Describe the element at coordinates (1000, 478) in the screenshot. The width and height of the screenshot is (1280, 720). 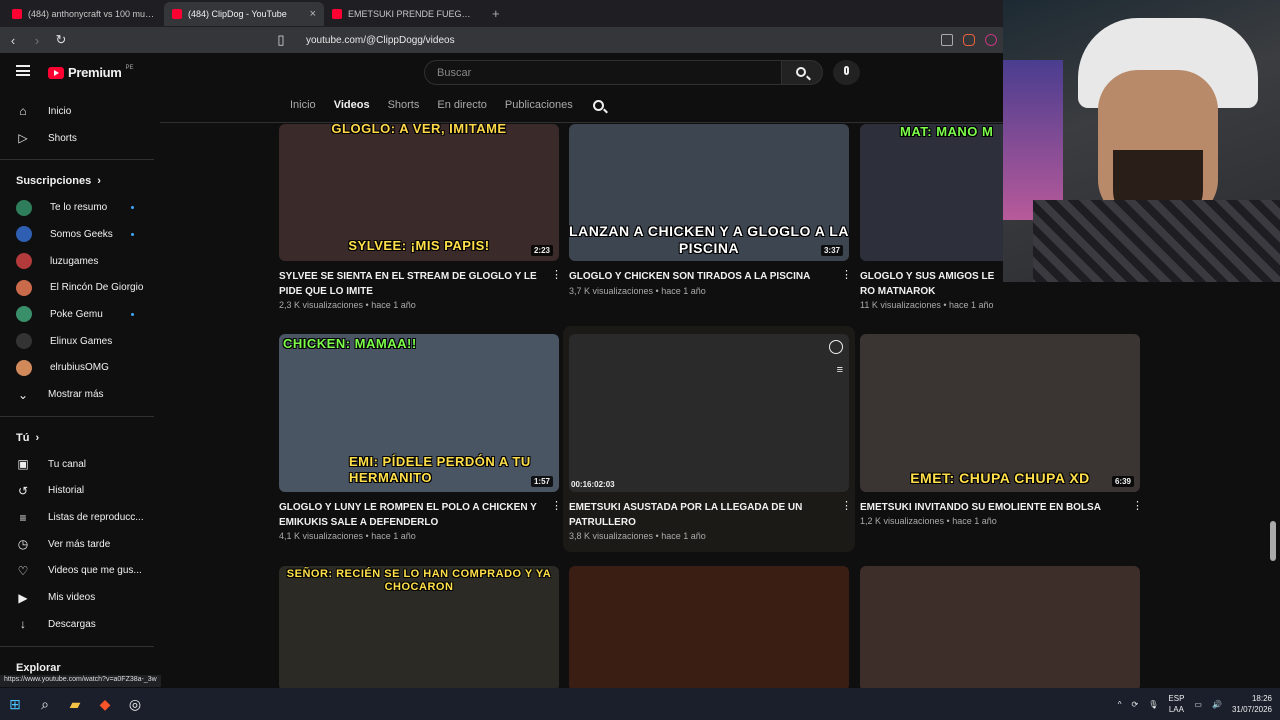
I see `thumbnail-caption: EMET: CHUPA CHUPA XD` at that location.